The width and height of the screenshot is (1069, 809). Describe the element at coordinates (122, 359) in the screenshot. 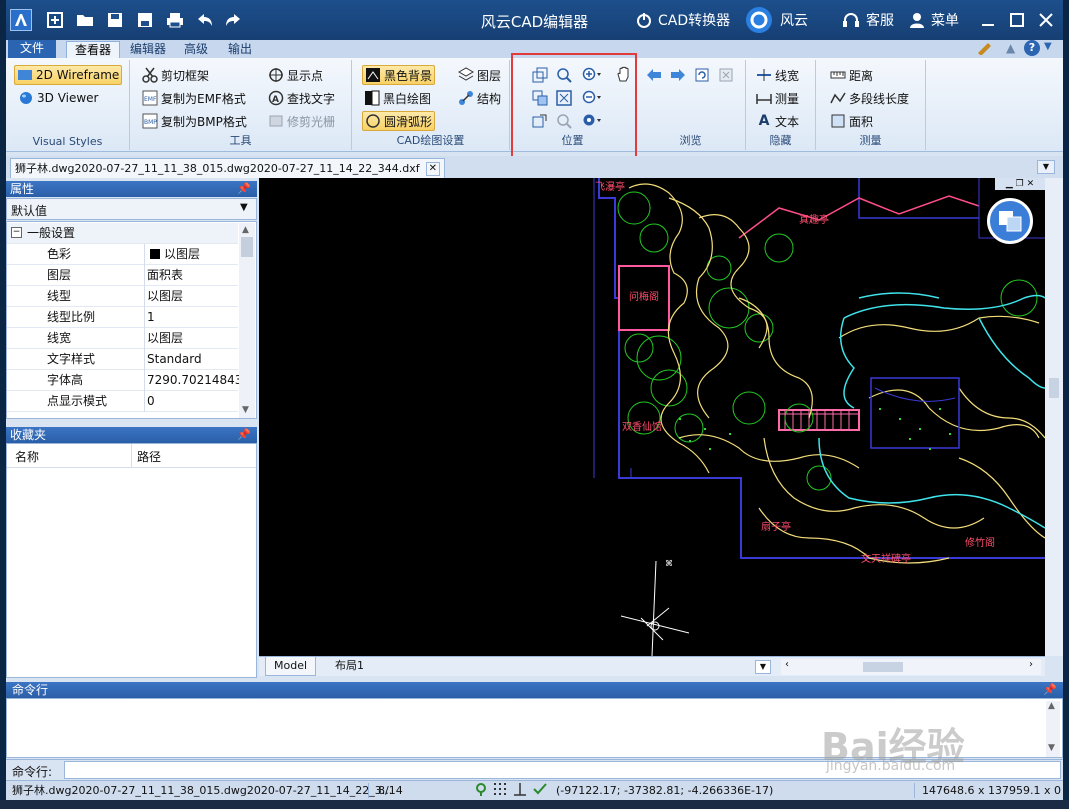

I see `property-row: 文字样式 Standard` at that location.